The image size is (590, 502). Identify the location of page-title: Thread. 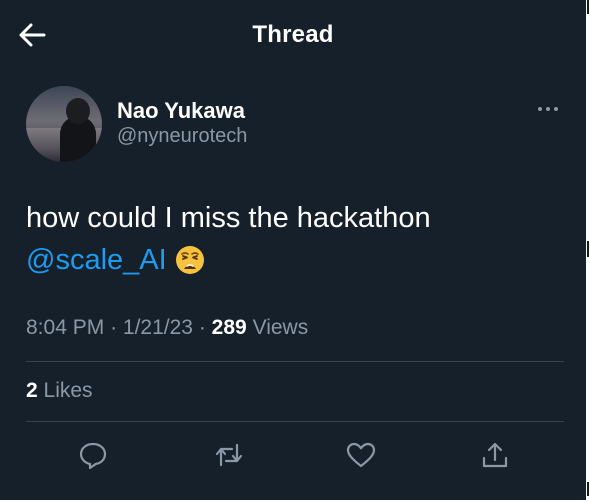
(293, 34).